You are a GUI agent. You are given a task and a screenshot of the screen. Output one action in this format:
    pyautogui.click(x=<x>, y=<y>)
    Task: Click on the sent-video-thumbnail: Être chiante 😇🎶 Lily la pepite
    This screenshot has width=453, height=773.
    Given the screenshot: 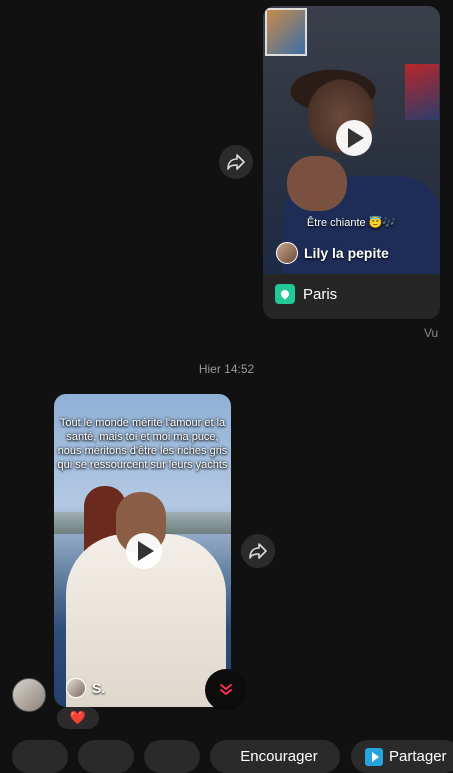 What is the action you would take?
    pyautogui.click(x=351, y=140)
    